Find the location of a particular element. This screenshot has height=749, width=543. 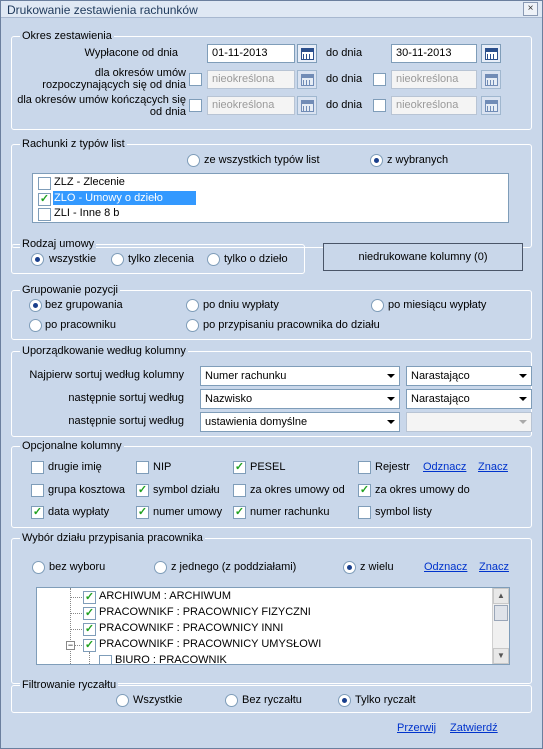

niedrukowane-button: niedrukowane kolumny (0) is located at coordinates (423, 257).